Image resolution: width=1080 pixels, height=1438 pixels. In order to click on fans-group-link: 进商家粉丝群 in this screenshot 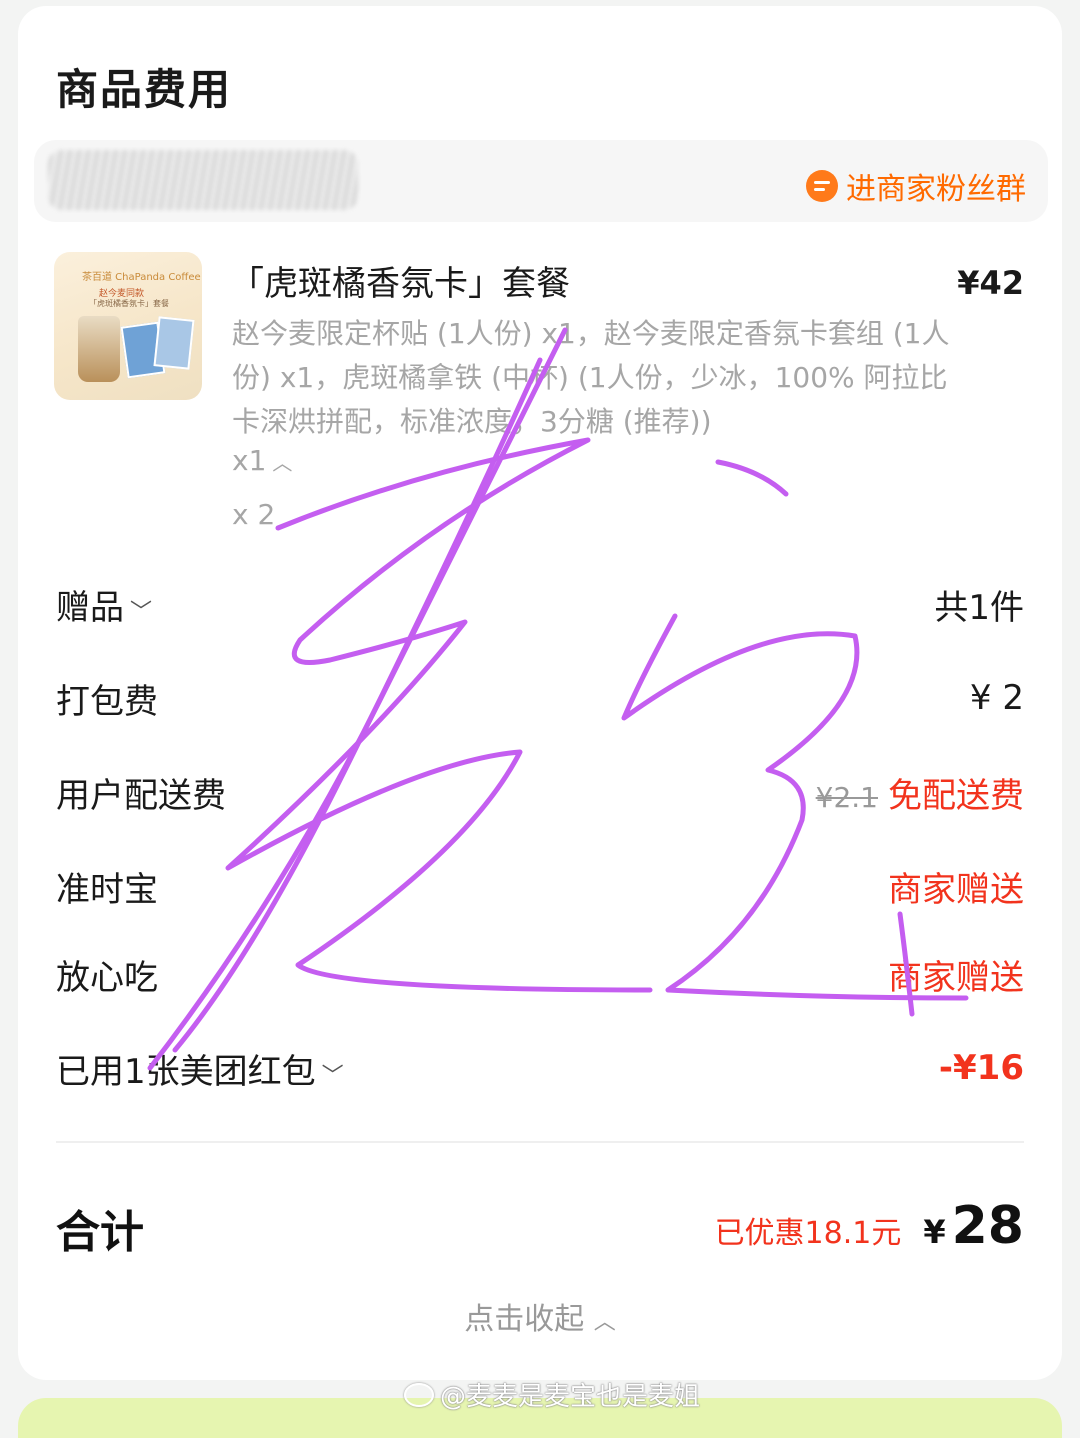, I will do `click(916, 186)`.